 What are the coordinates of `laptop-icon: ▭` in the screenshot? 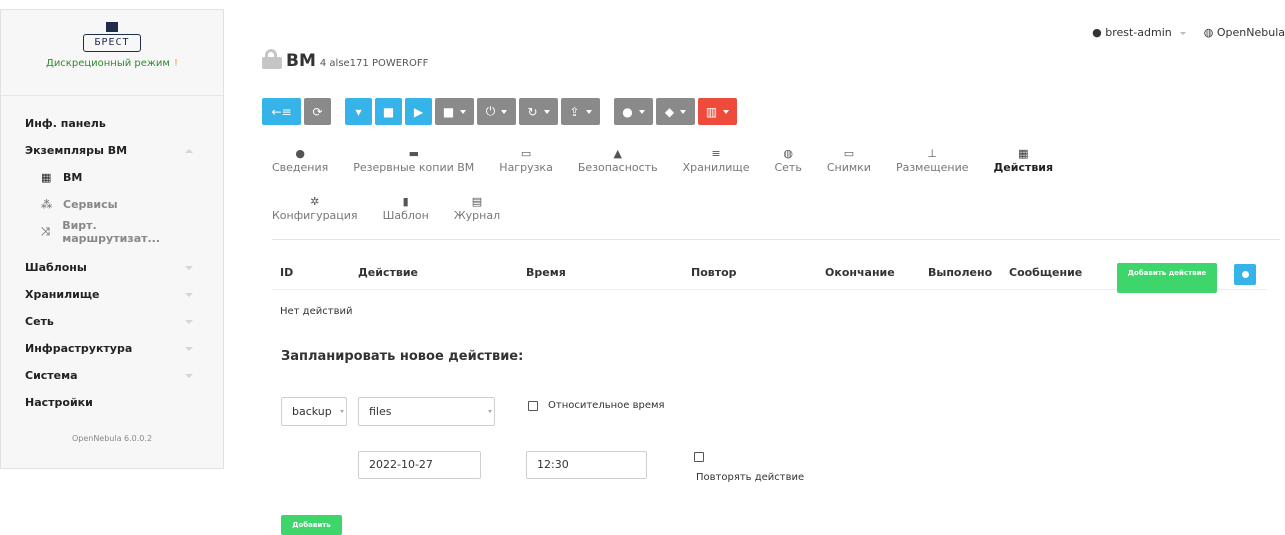 It's located at (526, 153).